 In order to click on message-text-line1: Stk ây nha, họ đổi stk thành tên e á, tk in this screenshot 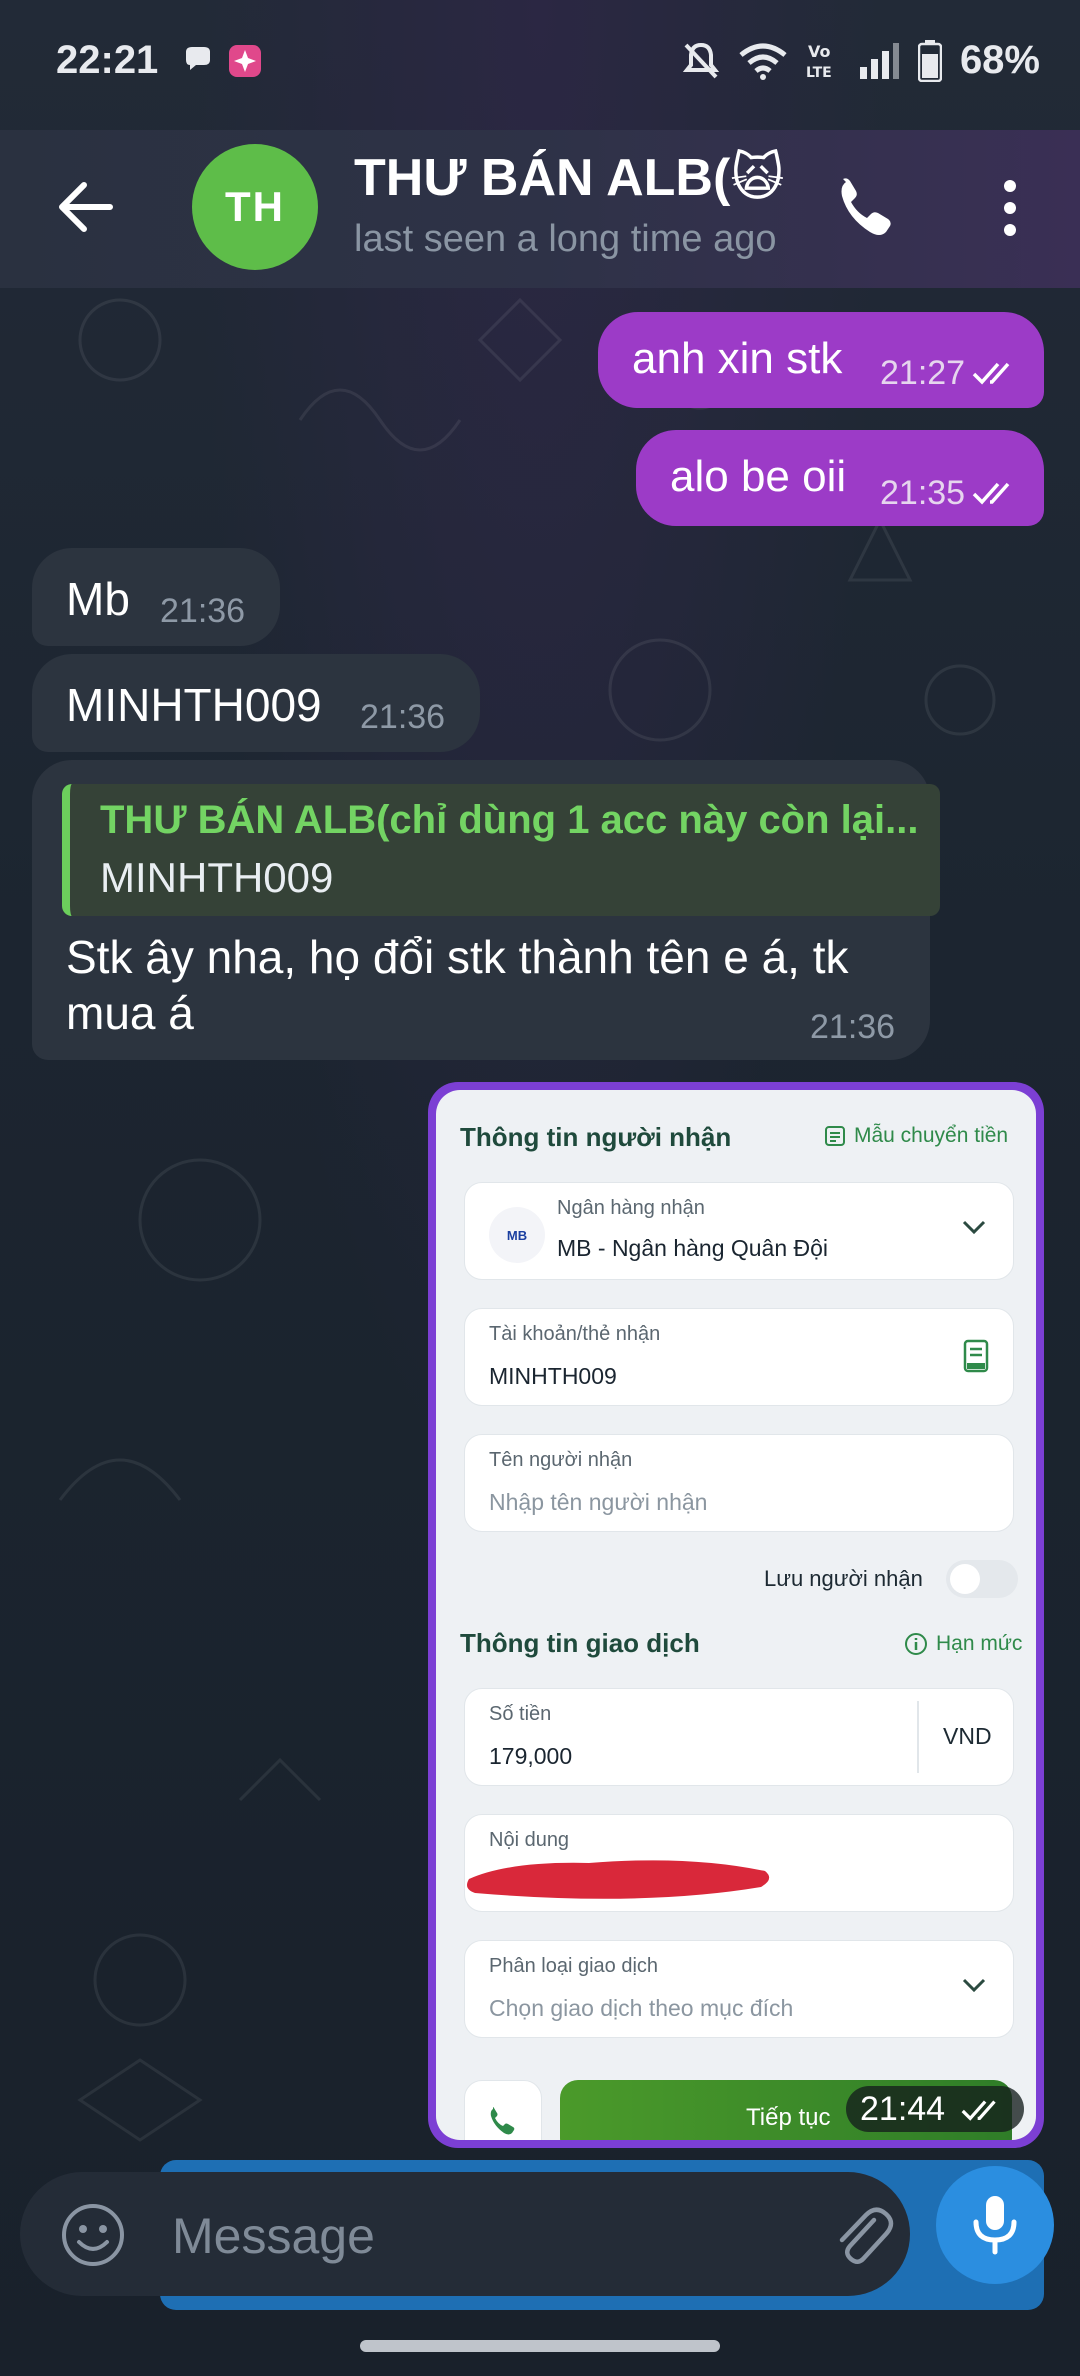, I will do `click(457, 957)`.